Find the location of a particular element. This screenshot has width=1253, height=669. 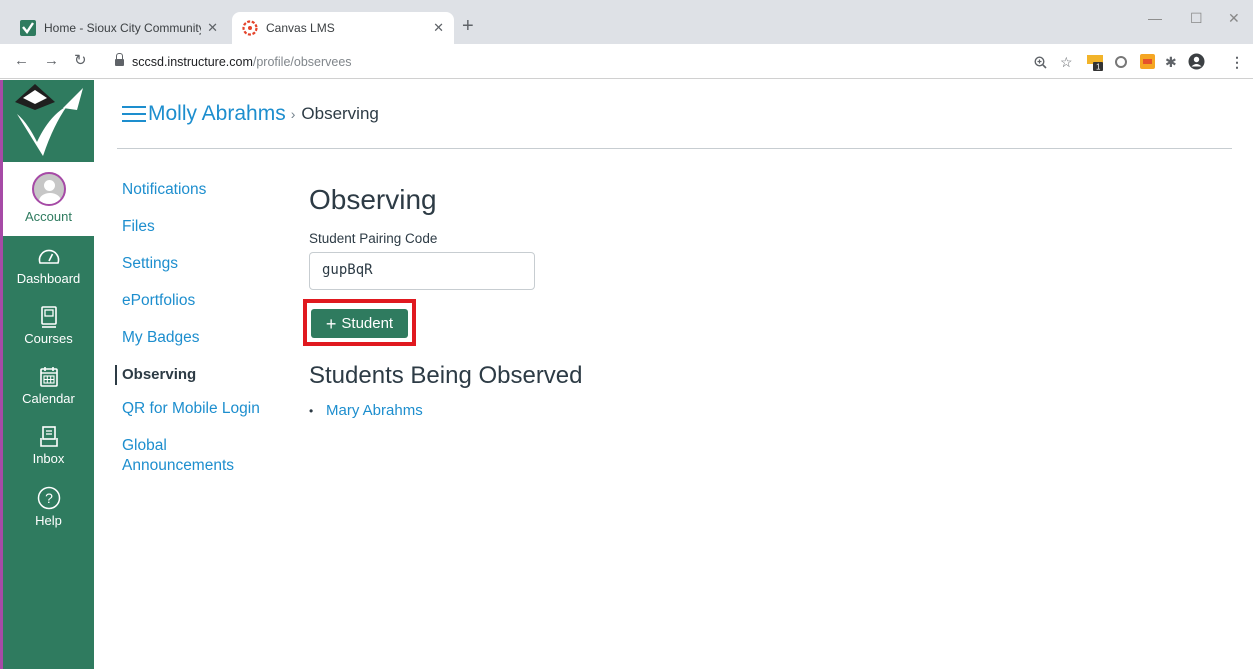

school-logo is located at coordinates (48, 121).